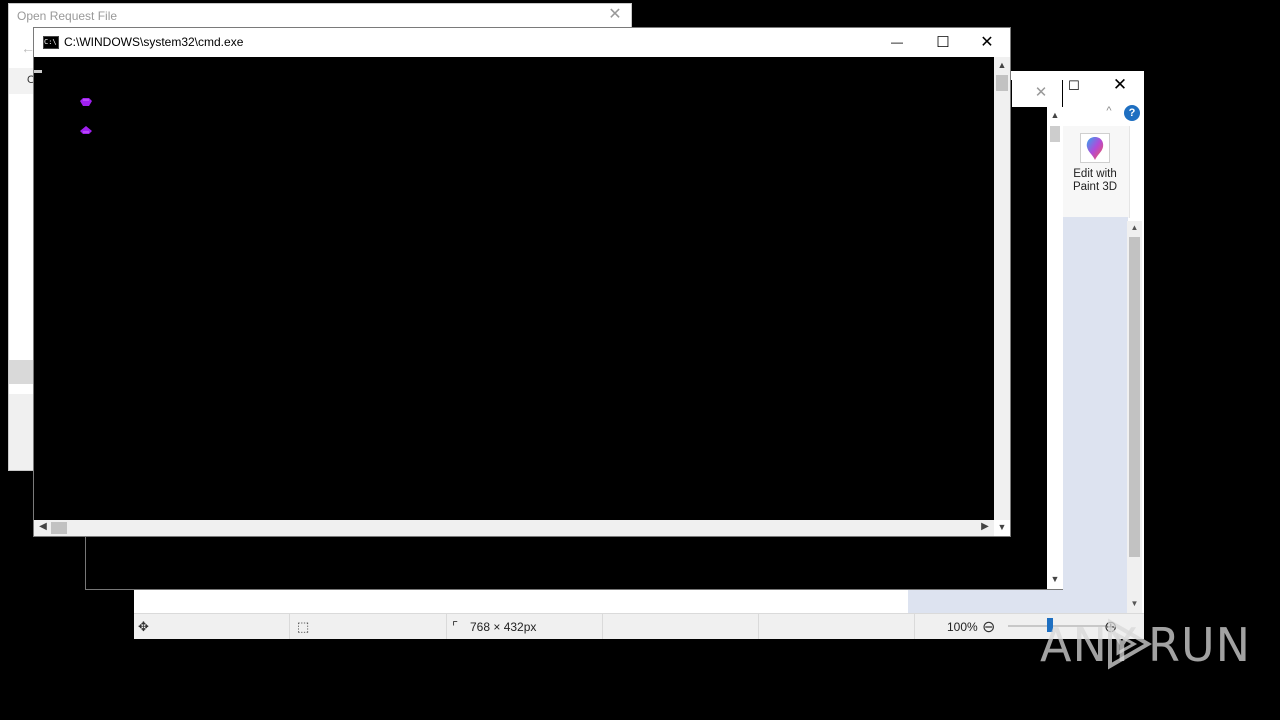 Image resolution: width=1280 pixels, height=720 pixels. I want to click on move-icon: ✥, so click(143, 626).